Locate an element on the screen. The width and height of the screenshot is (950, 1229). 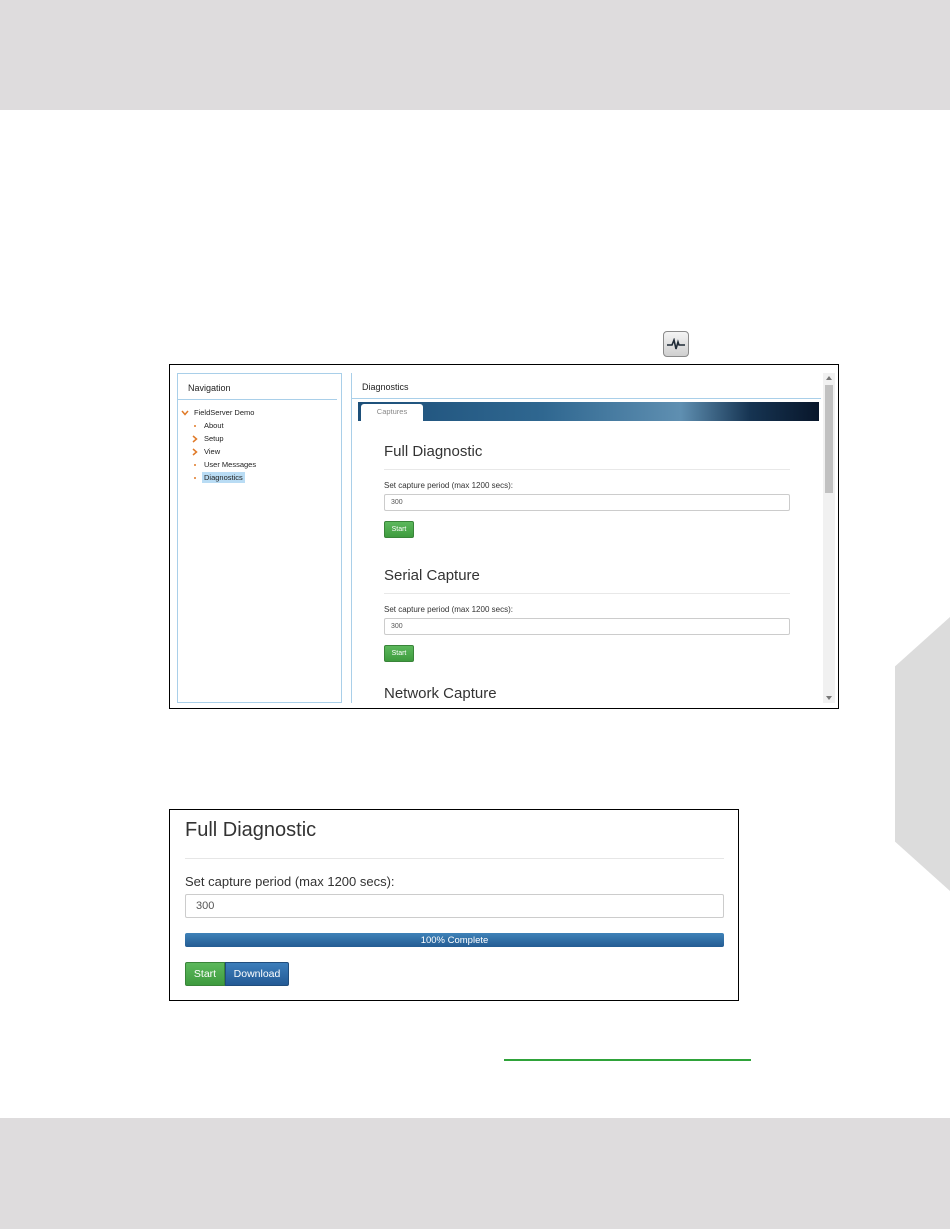
scroll-up-icon is located at coordinates (829, 378).